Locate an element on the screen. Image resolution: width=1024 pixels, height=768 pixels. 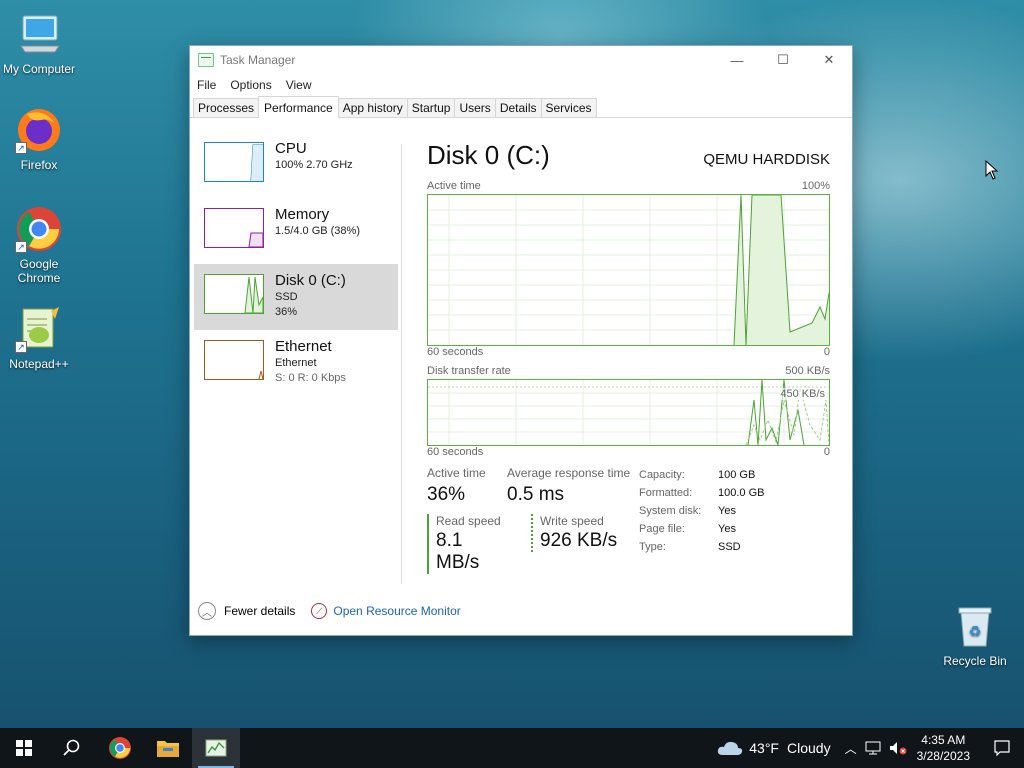
minimize-button: — is located at coordinates (737, 60).